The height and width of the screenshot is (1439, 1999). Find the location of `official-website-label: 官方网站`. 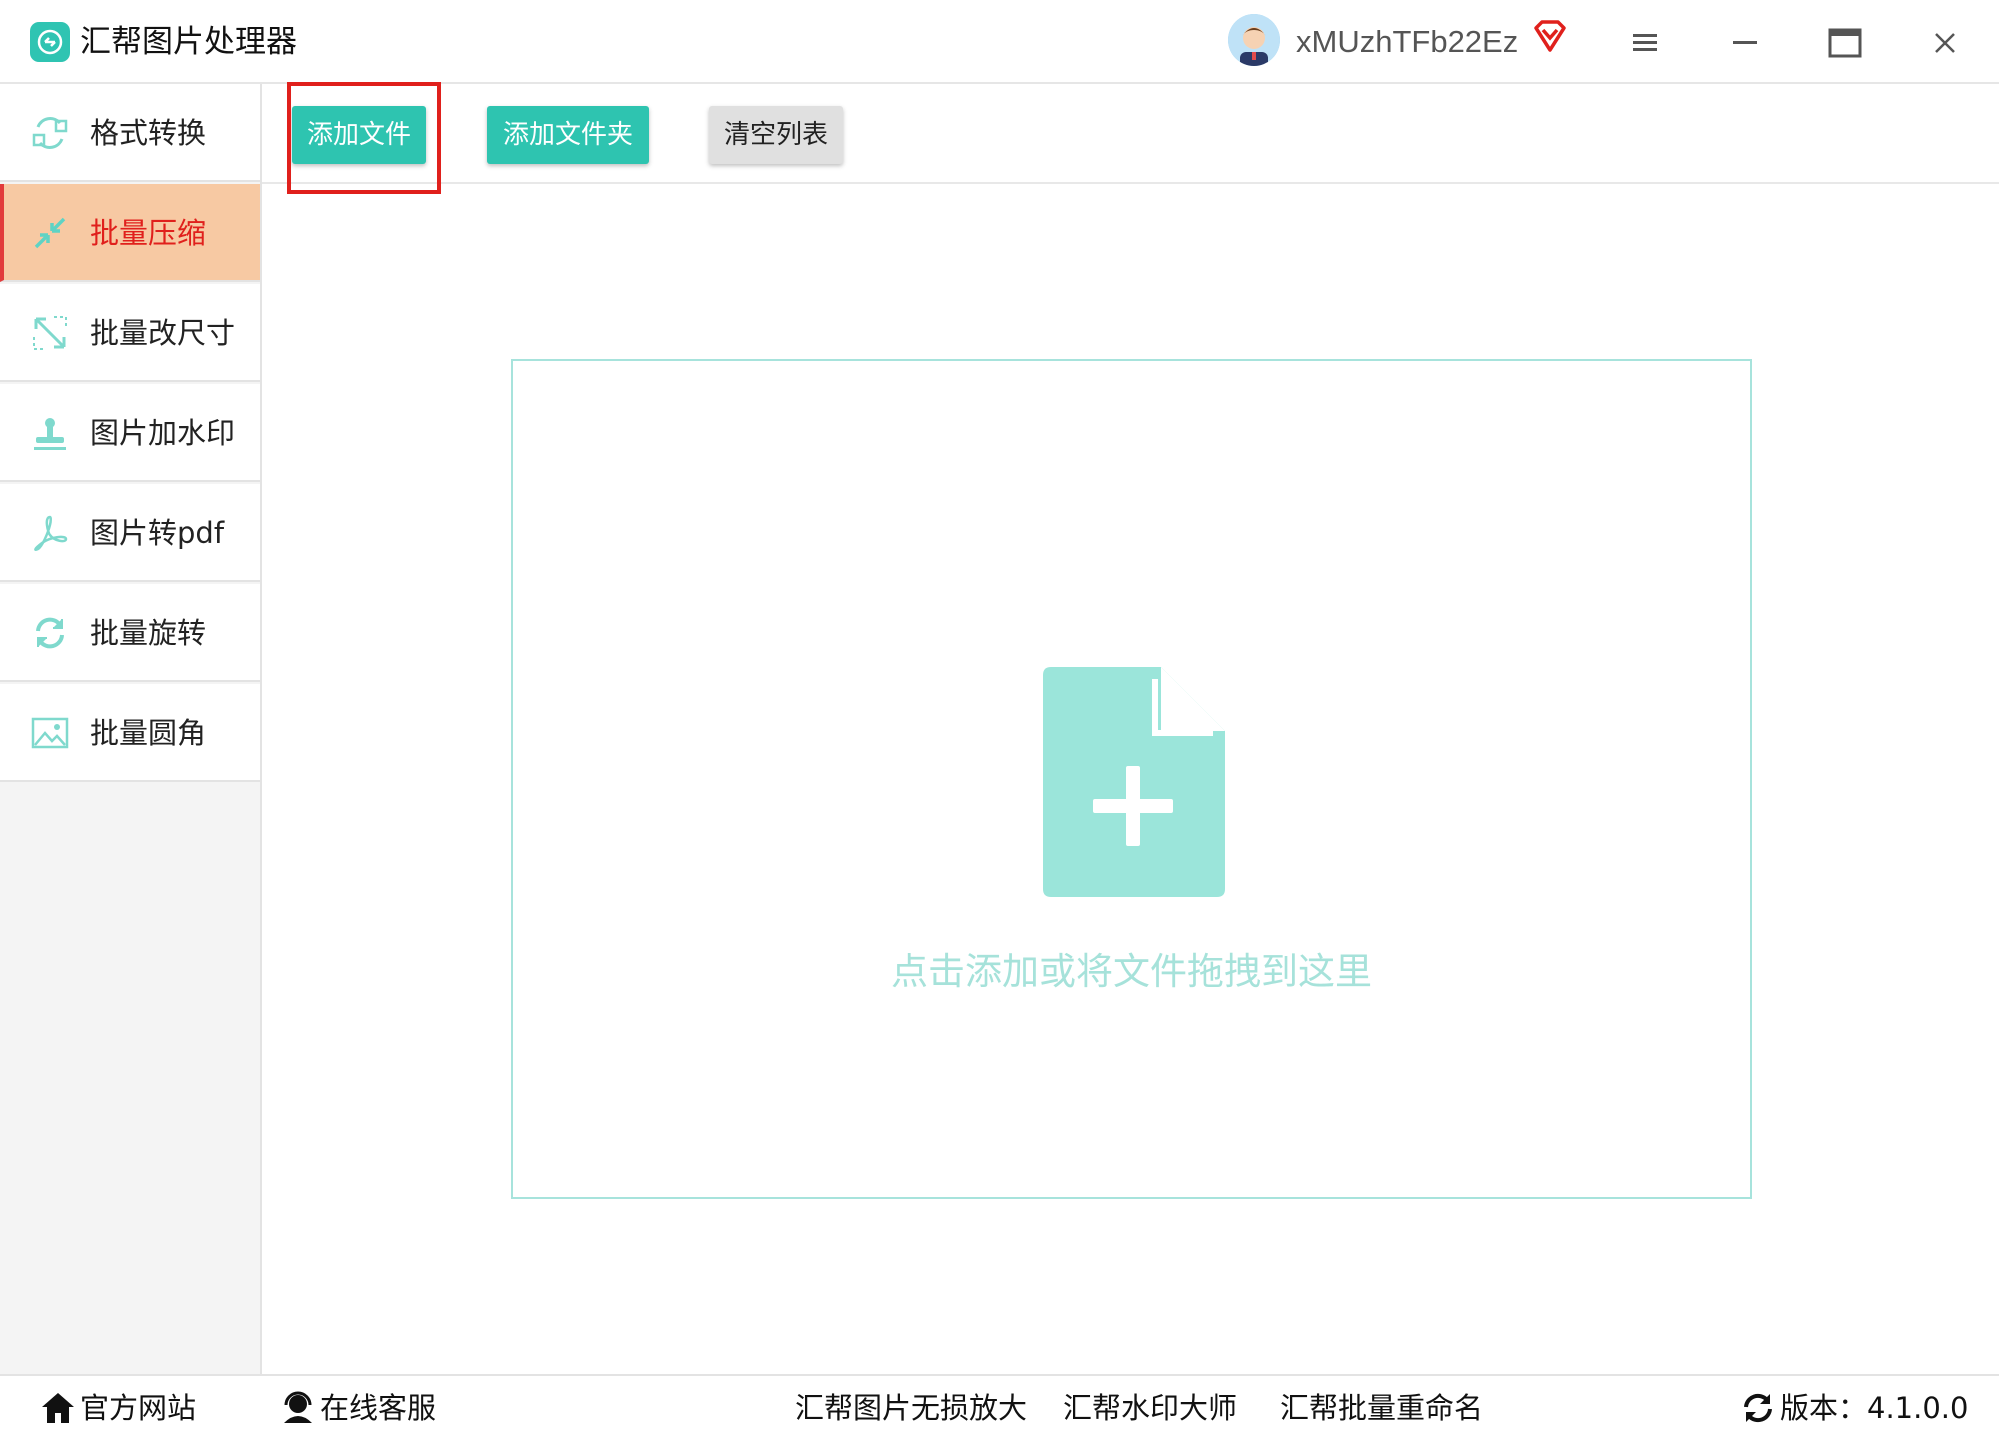

official-website-label: 官方网站 is located at coordinates (138, 1408).